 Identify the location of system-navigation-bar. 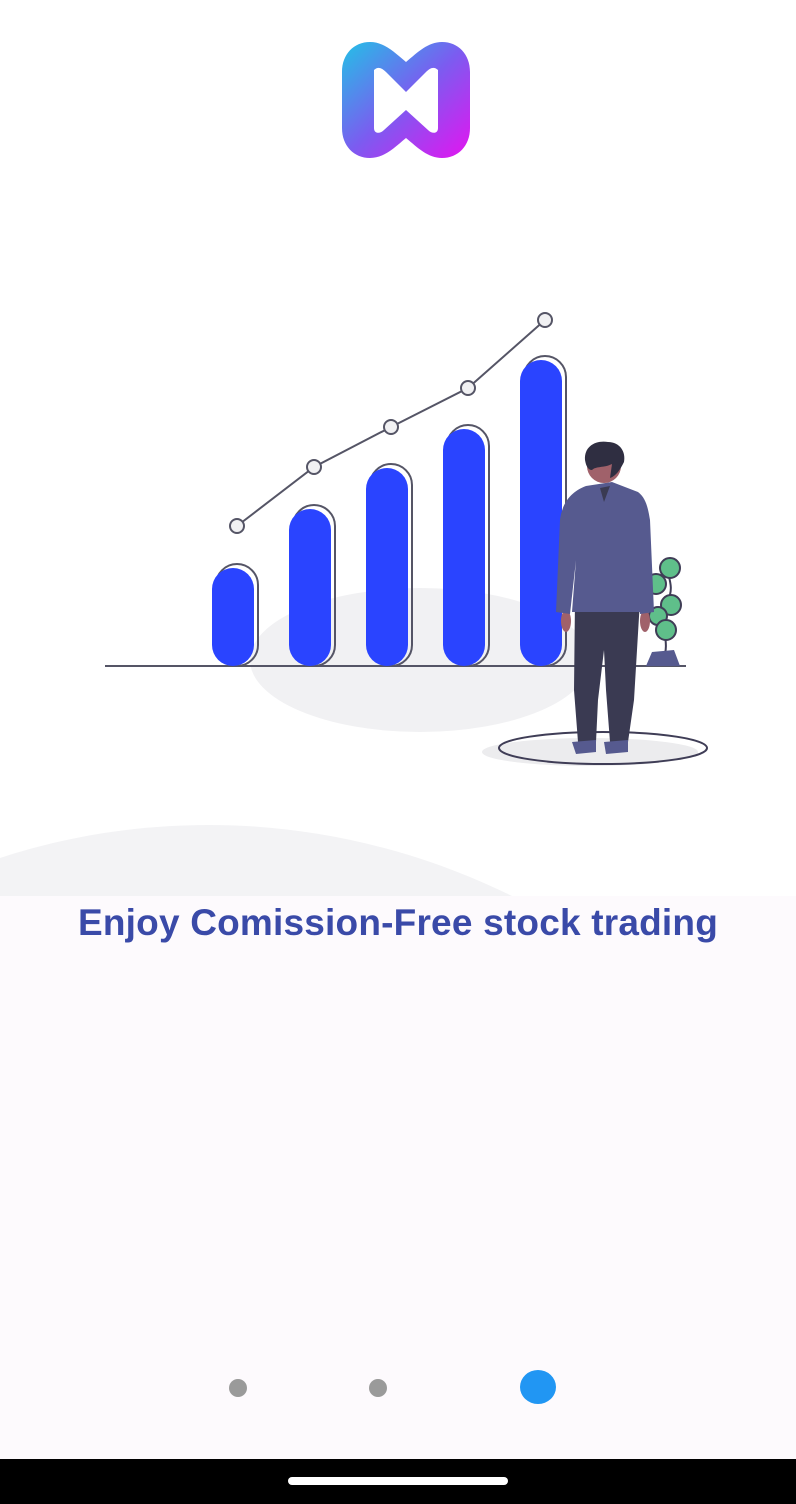
(398, 1481).